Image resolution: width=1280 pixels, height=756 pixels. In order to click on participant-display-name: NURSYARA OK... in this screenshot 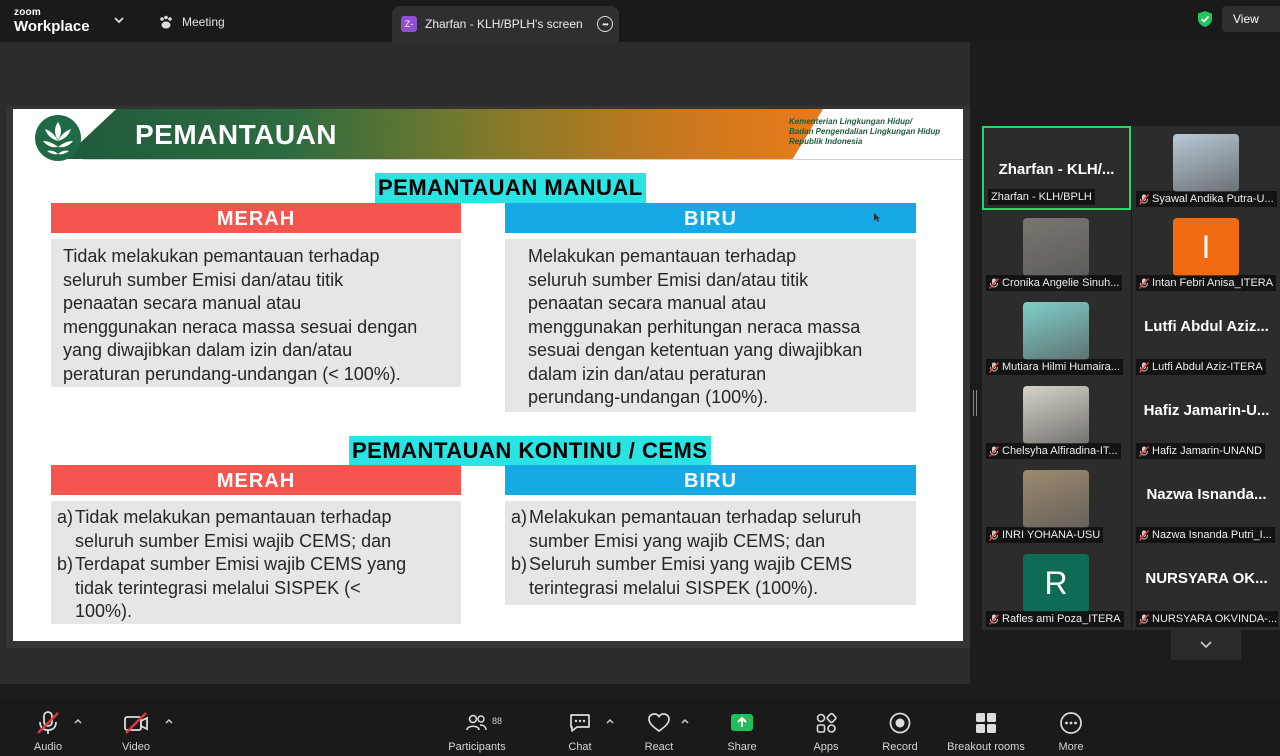, I will do `click(1206, 578)`.